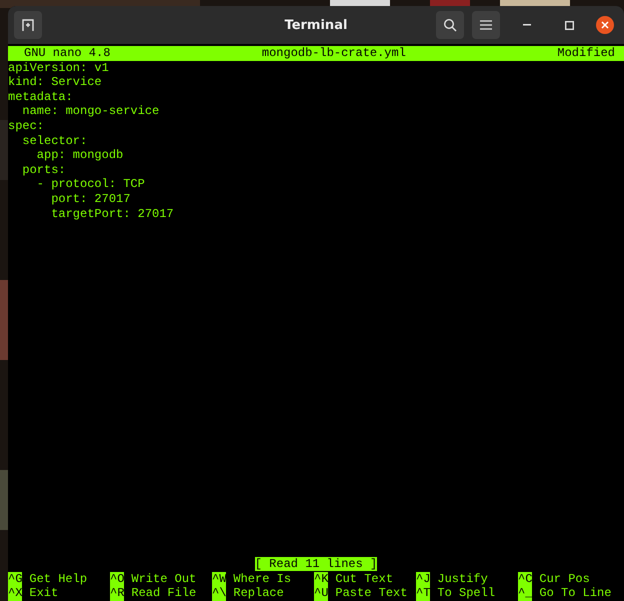 The width and height of the screenshot is (624, 601). I want to click on shortcut-key: ^T, so click(423, 593).